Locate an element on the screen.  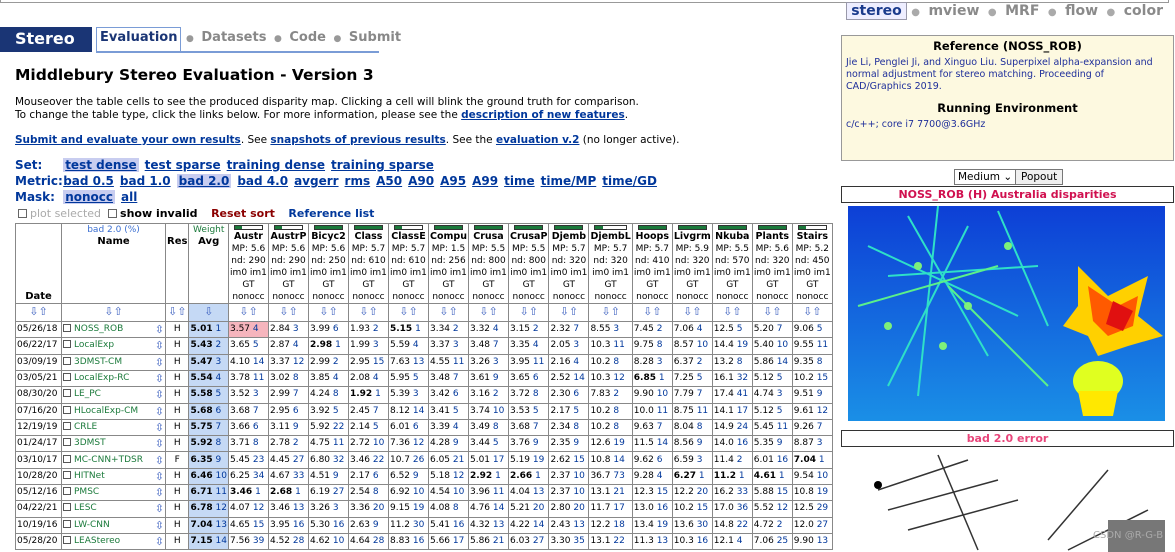
result-cell: 9.61 12 is located at coordinates (812, 411).